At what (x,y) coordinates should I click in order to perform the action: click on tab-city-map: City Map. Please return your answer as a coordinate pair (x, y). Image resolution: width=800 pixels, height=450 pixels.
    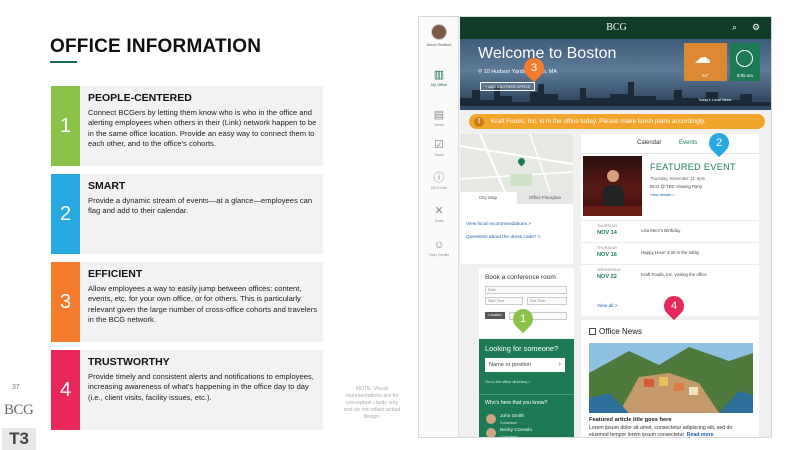
    Looking at the image, I should click on (488, 198).